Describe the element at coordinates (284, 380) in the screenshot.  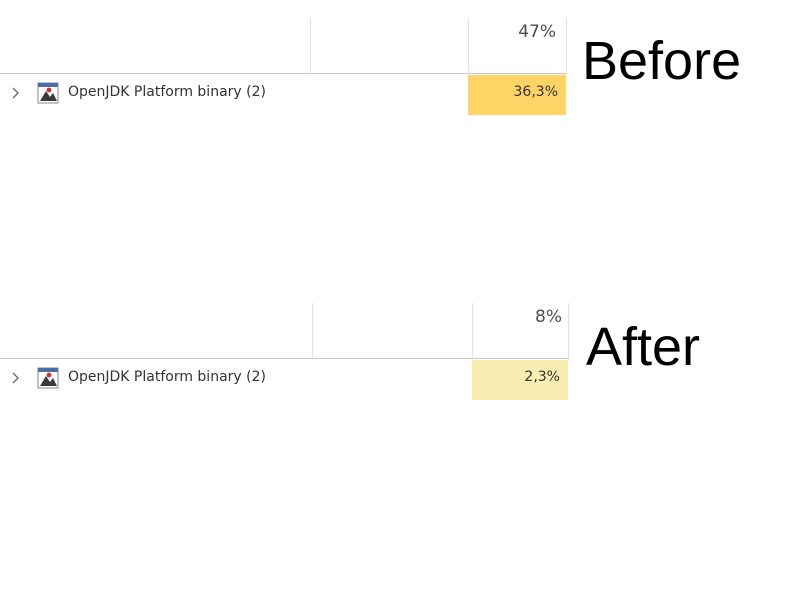
I see `process-row: OpenJDK Platform binary (2) 2,3%` at that location.